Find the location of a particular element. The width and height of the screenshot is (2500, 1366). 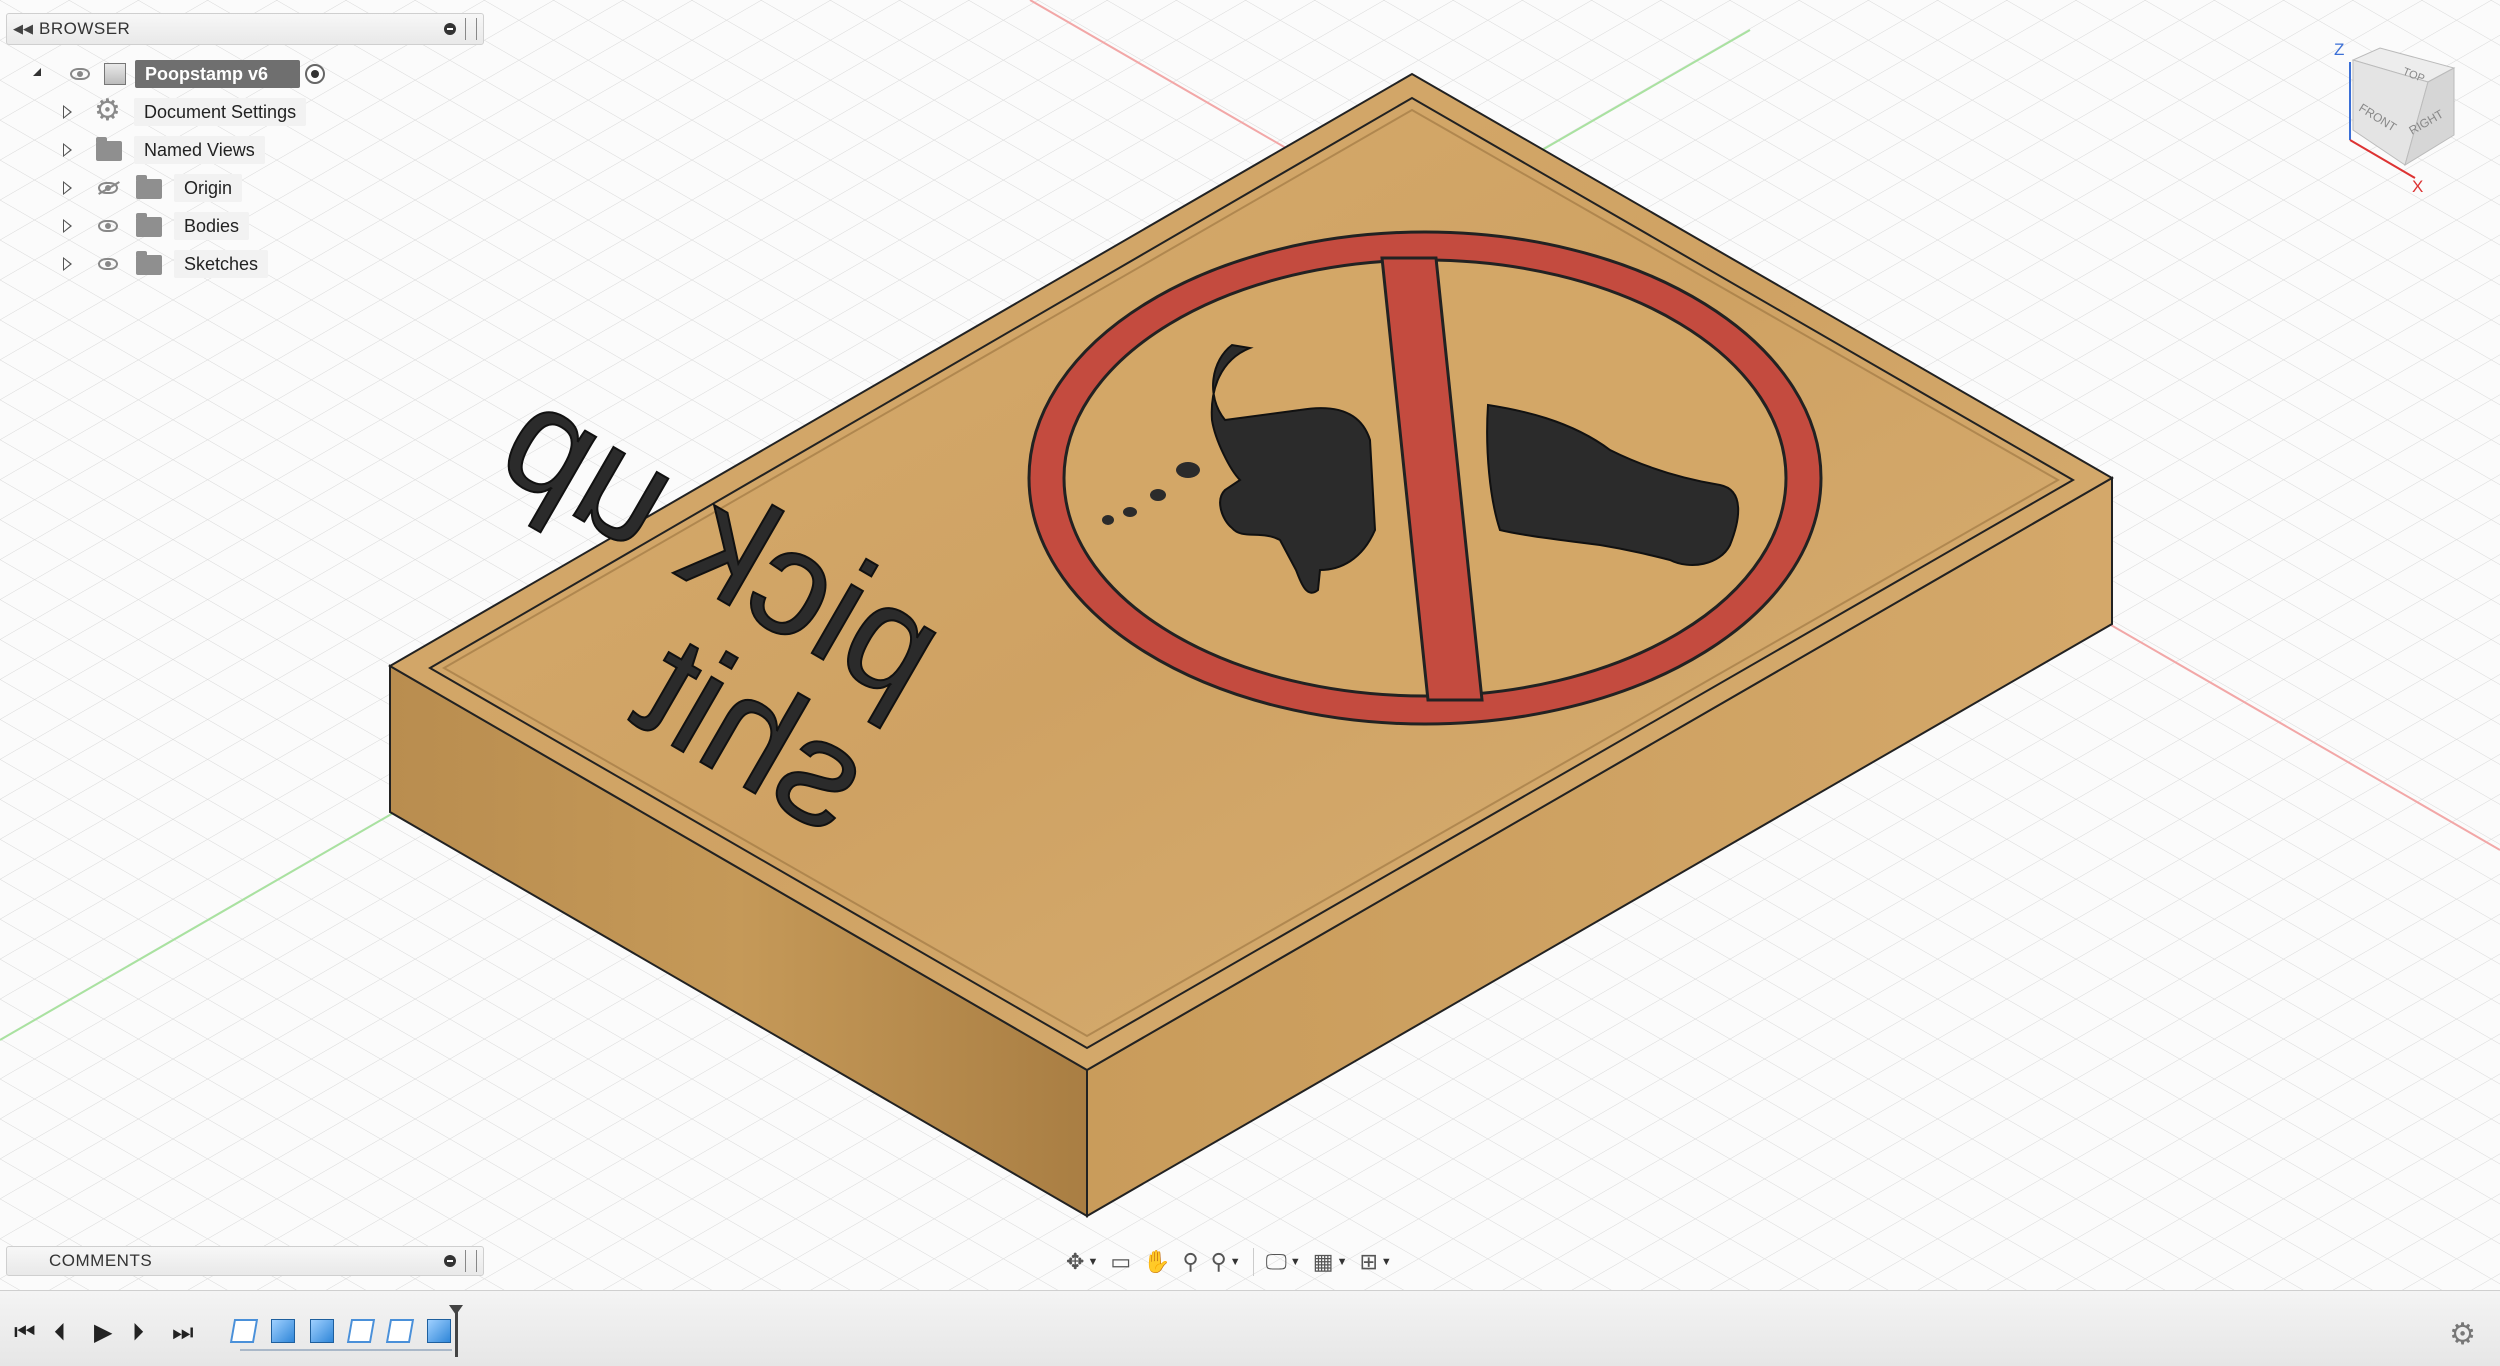

collapse-panel-icon: ◀◀ is located at coordinates (23, 29).